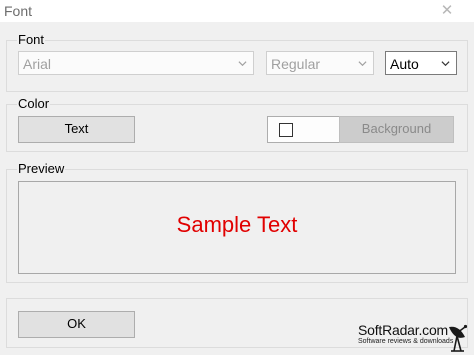  I want to click on text-color-button: Text, so click(76, 129).